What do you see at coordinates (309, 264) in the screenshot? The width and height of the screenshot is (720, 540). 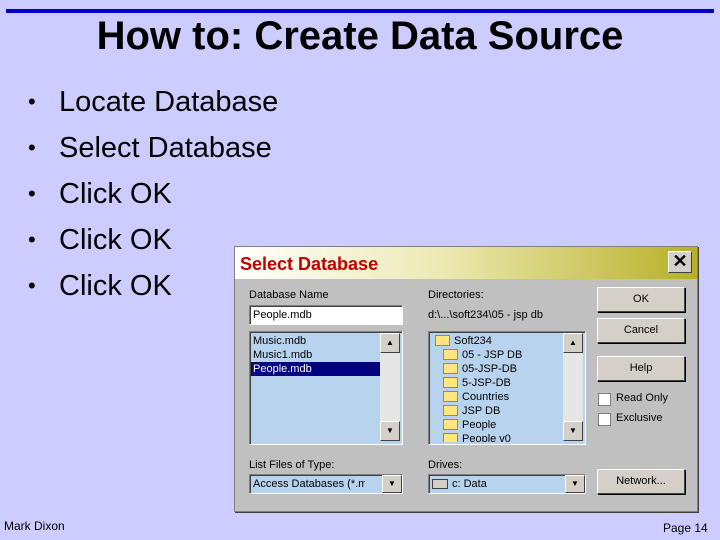 I see `dialog-title: Select Database` at bounding box center [309, 264].